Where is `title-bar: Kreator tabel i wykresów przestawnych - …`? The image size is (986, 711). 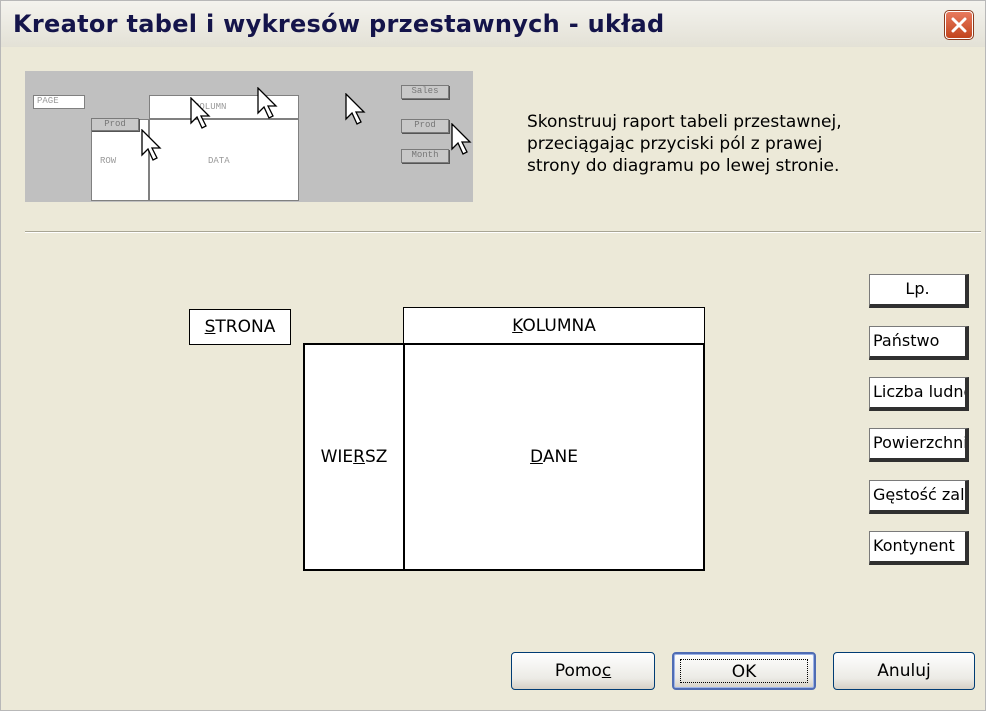
title-bar: Kreator tabel i wykresów przestawnych - … is located at coordinates (493, 24).